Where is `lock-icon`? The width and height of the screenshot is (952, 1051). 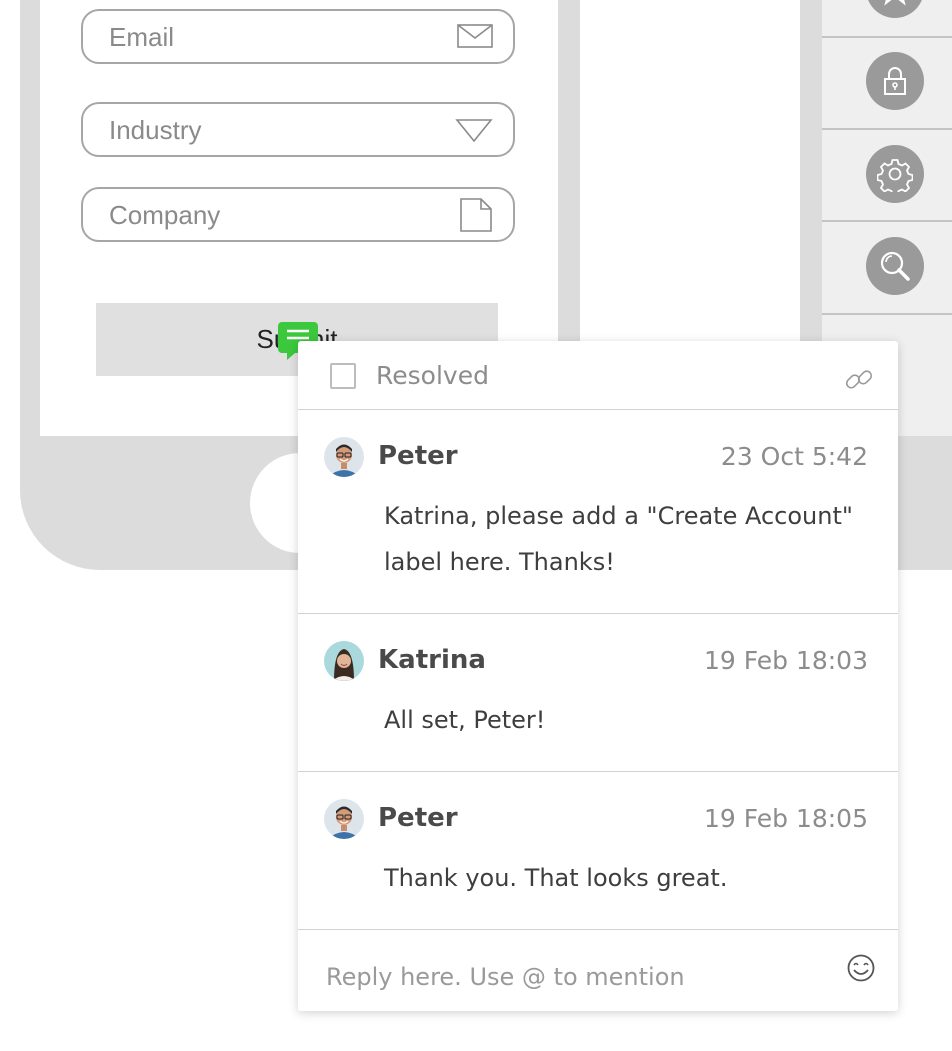 lock-icon is located at coordinates (895, 81).